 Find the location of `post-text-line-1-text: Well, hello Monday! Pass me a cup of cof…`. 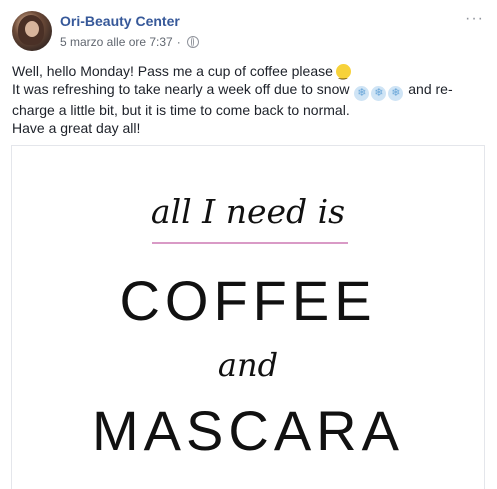

post-text-line-1-text: Well, hello Monday! Pass me a cup of cof… is located at coordinates (172, 71).